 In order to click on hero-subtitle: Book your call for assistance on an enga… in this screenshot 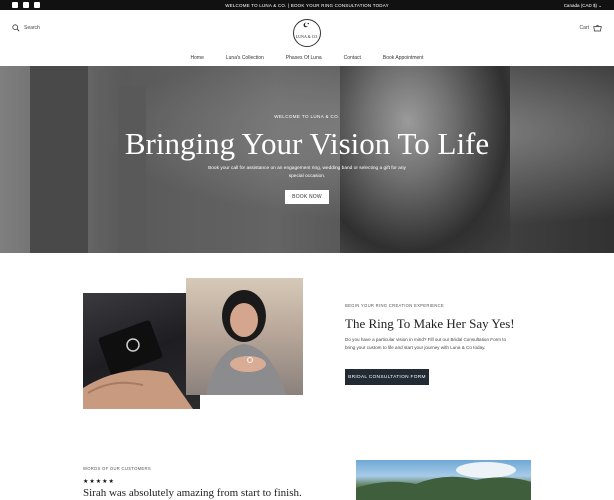, I will do `click(307, 172)`.